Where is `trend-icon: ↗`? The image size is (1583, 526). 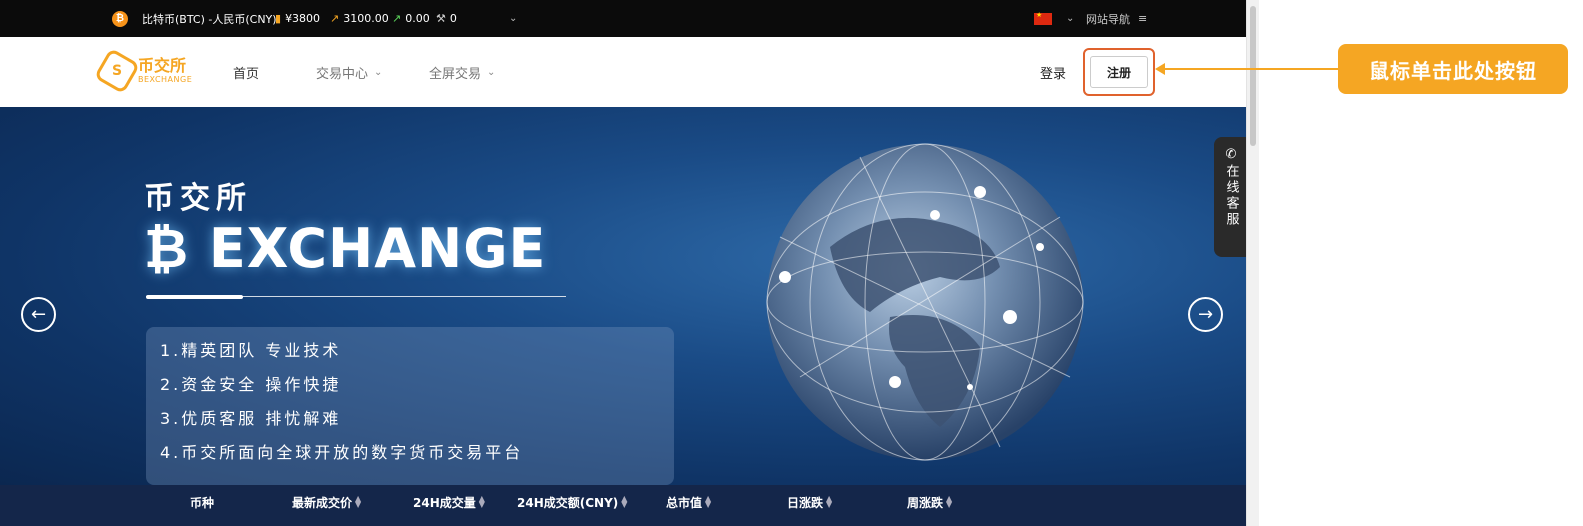 trend-icon: ↗ is located at coordinates (335, 18).